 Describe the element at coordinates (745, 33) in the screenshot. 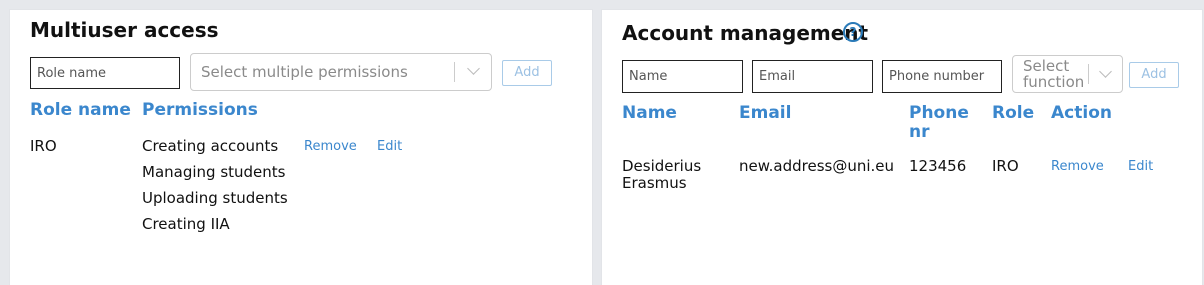

I see `account-management-title: Account management` at that location.